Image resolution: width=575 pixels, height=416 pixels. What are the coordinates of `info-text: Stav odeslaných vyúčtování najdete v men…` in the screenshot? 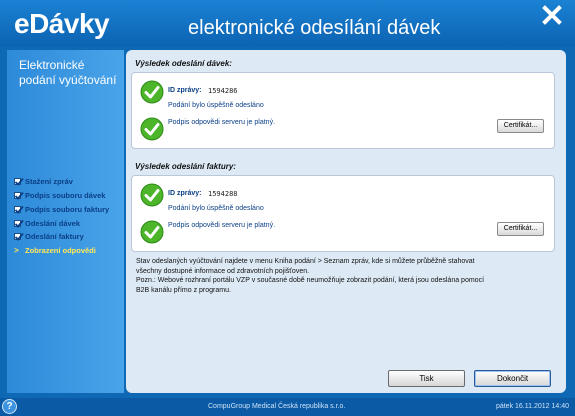 It's located at (343, 276).